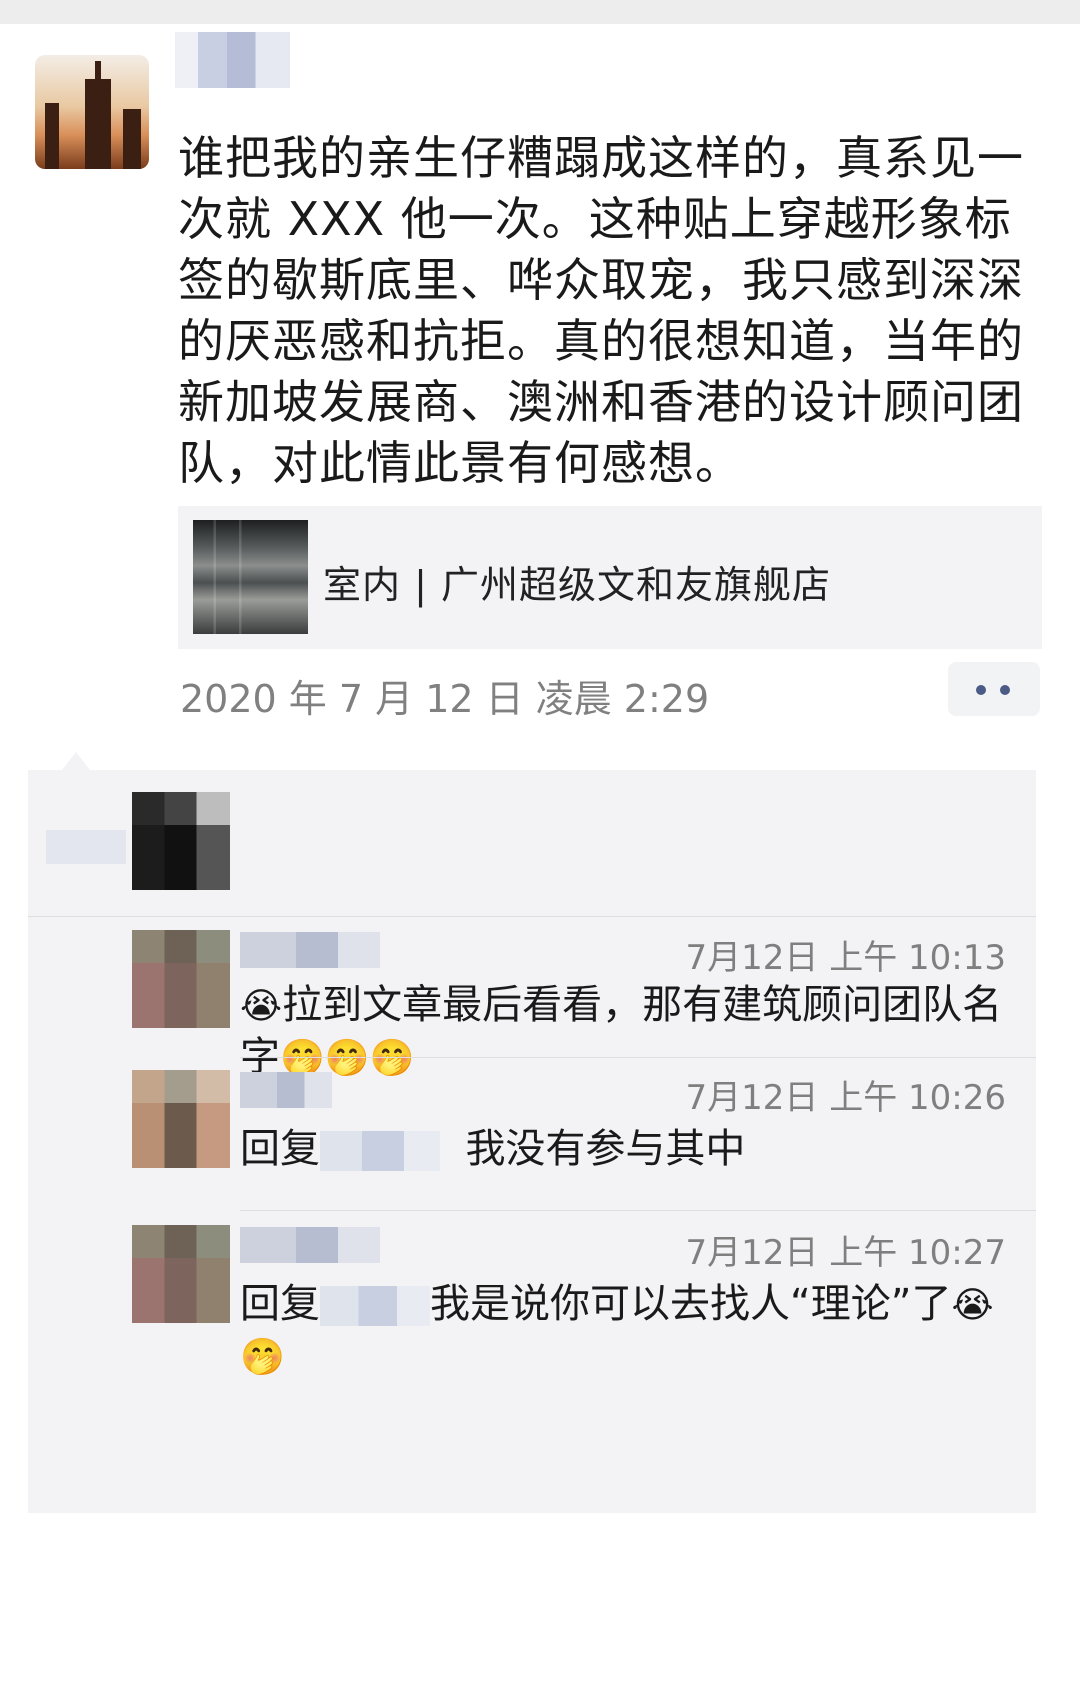 This screenshot has height=1703, width=1080. Describe the element at coordinates (98, 115) in the screenshot. I see `avatar-spire` at that location.